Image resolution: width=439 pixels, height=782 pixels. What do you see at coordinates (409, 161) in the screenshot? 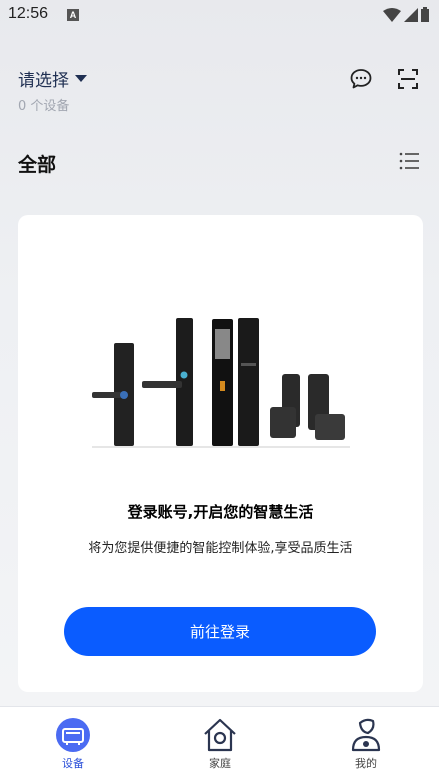
I see `list-view-icon` at bounding box center [409, 161].